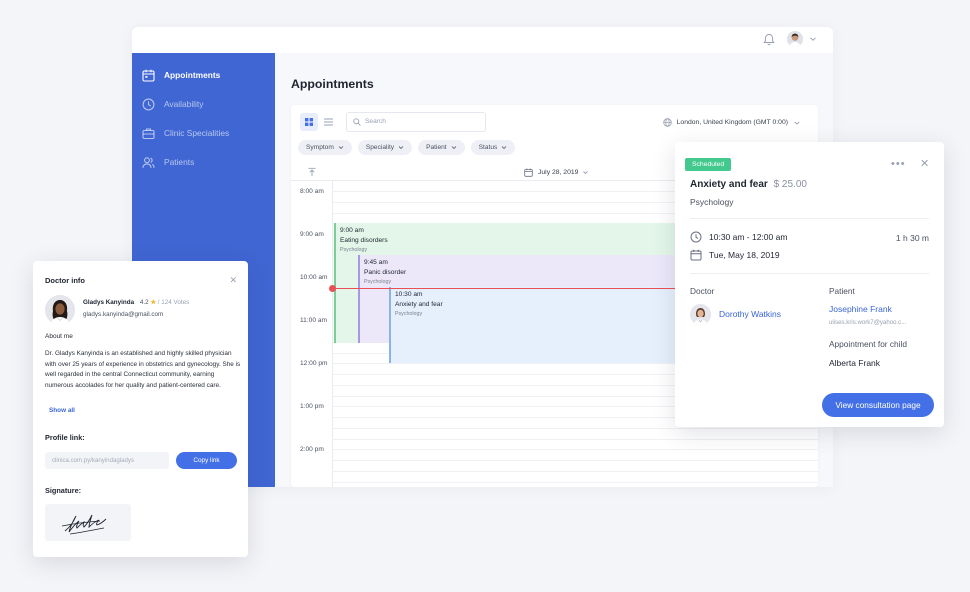  I want to click on view-toggle, so click(319, 122).